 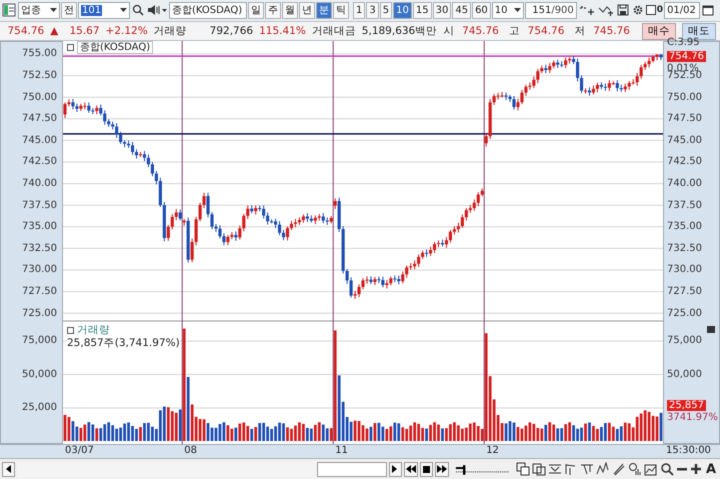 What do you see at coordinates (660, 10) in the screenshot?
I see `checkbox-label: 0` at bounding box center [660, 10].